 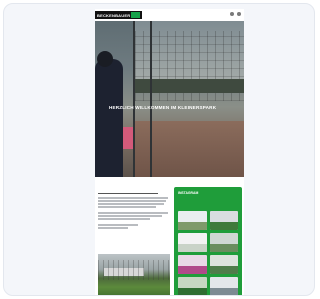 What do you see at coordinates (235, 14) in the screenshot?
I see `header-icons` at bounding box center [235, 14].